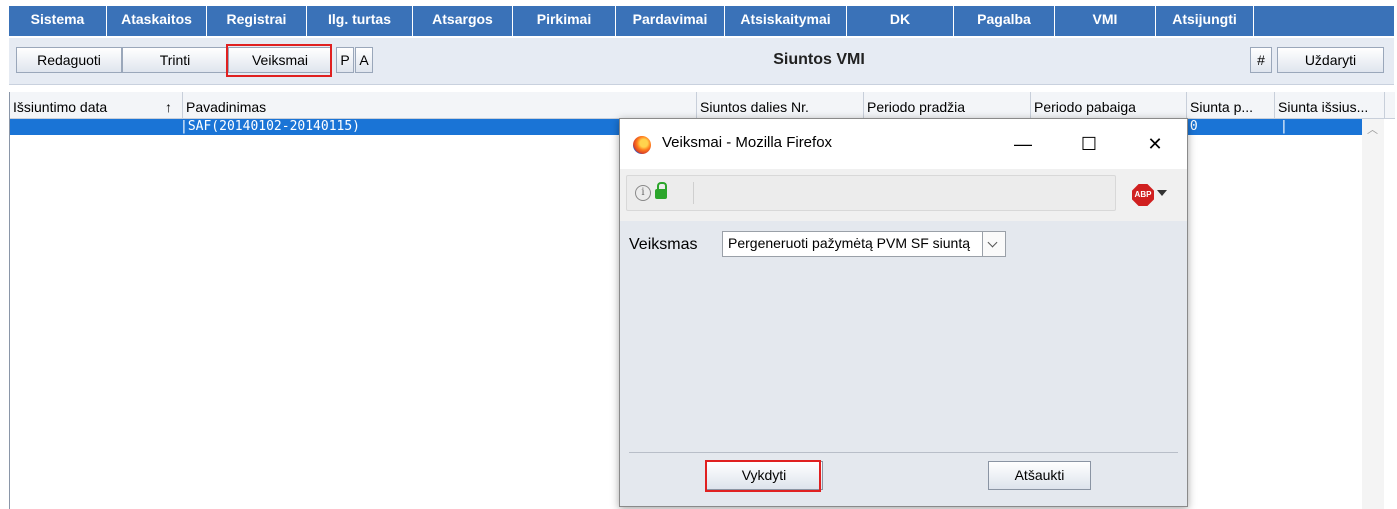  What do you see at coordinates (257, 21) in the screenshot?
I see `menu-registrai: Registrai` at bounding box center [257, 21].